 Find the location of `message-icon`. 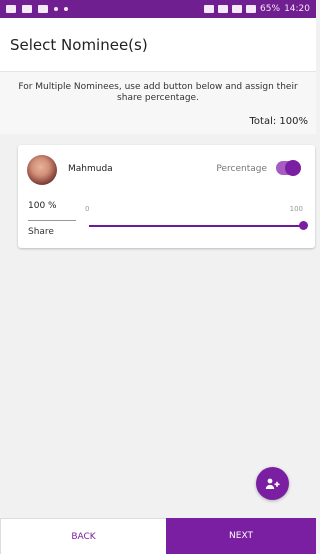

message-icon is located at coordinates (43, 9).